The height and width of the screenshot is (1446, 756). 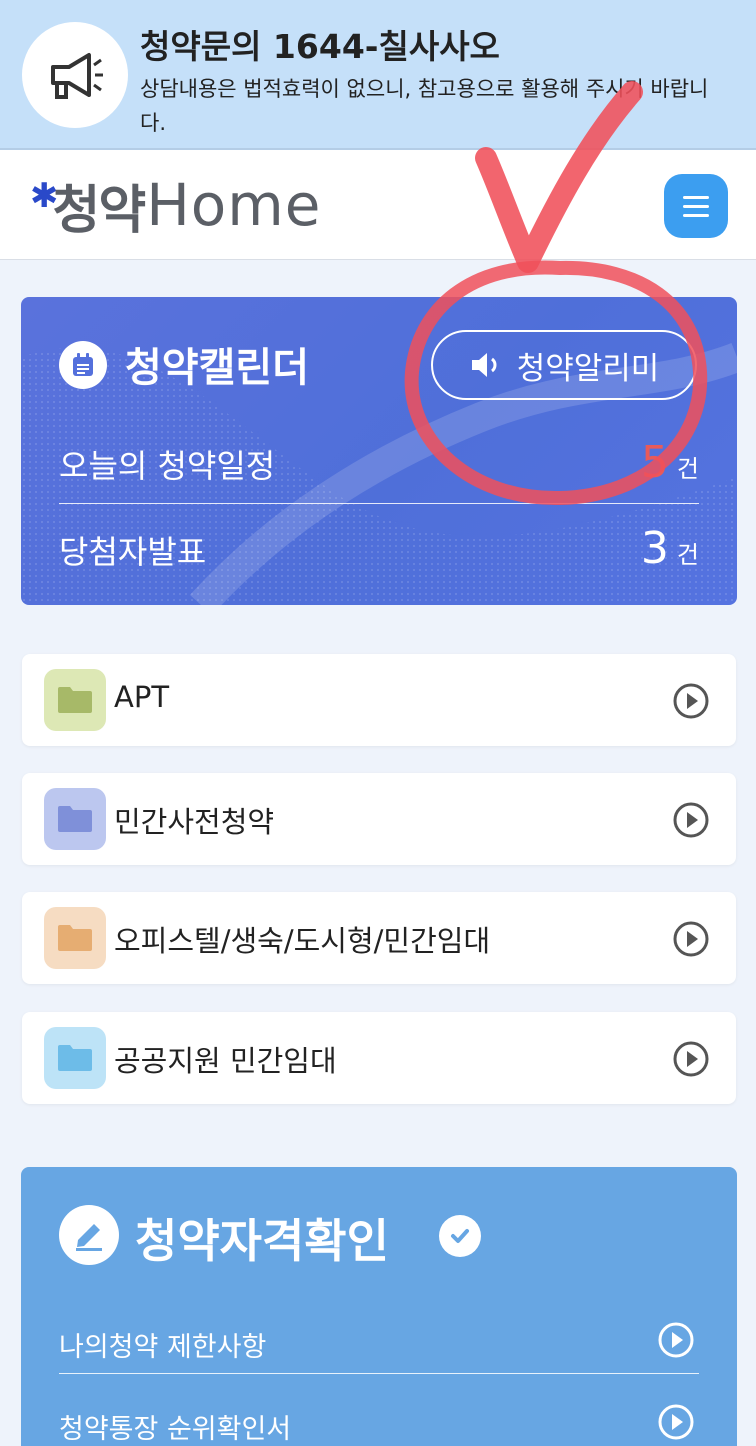 What do you see at coordinates (379, 462) in the screenshot?
I see `today-schedule-row: 오늘의 청약일정 5건` at bounding box center [379, 462].